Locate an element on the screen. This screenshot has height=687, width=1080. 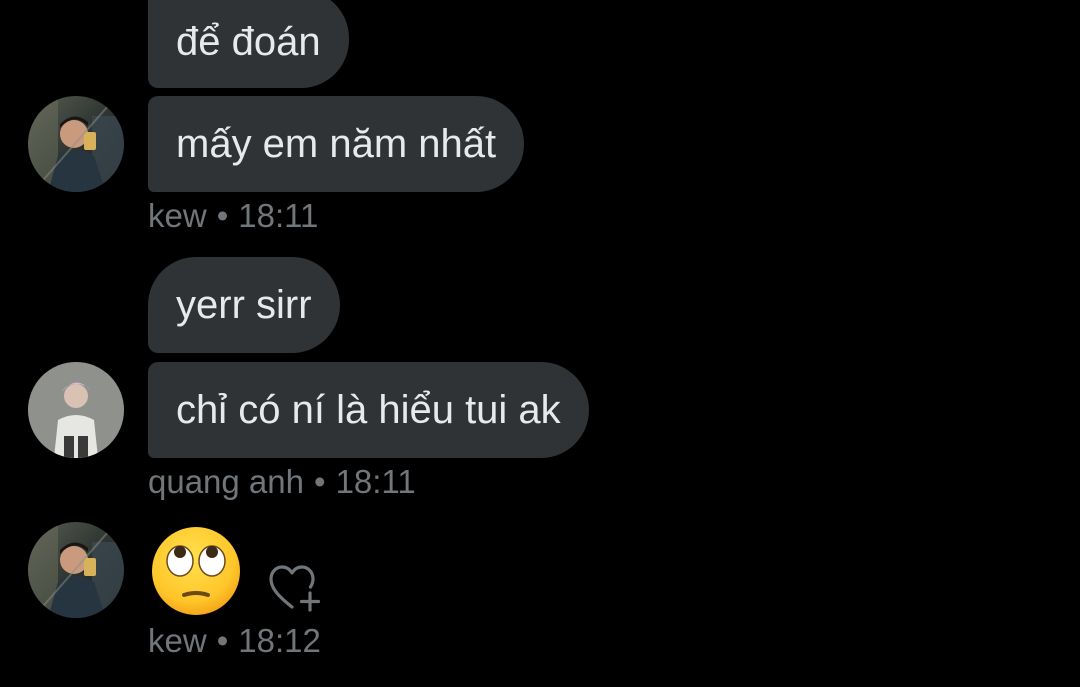
message-meta: kew • 18:11 is located at coordinates (233, 216).